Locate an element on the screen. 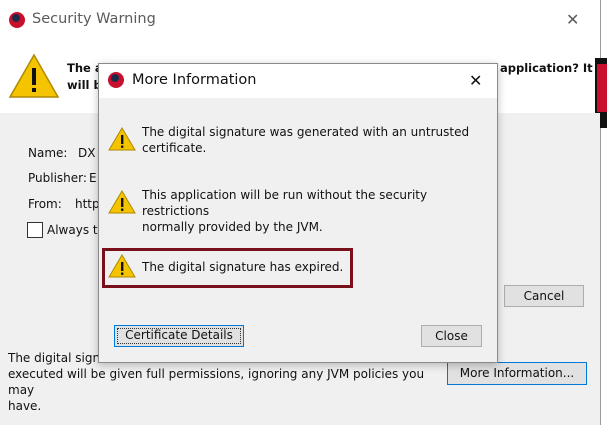  cancel-button: Cancel is located at coordinates (544, 296).